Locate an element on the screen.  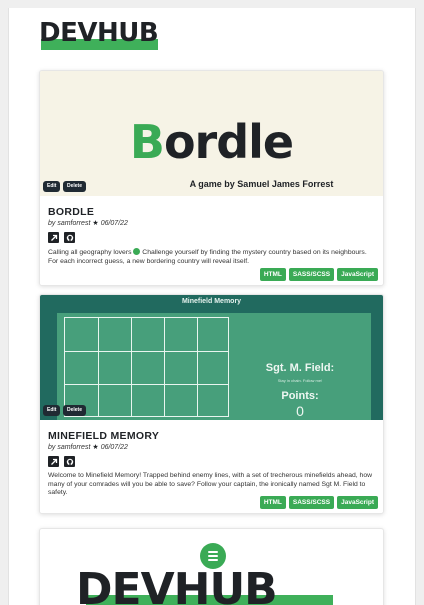
logo-text: DEVHUB is located at coordinates (99, 33).